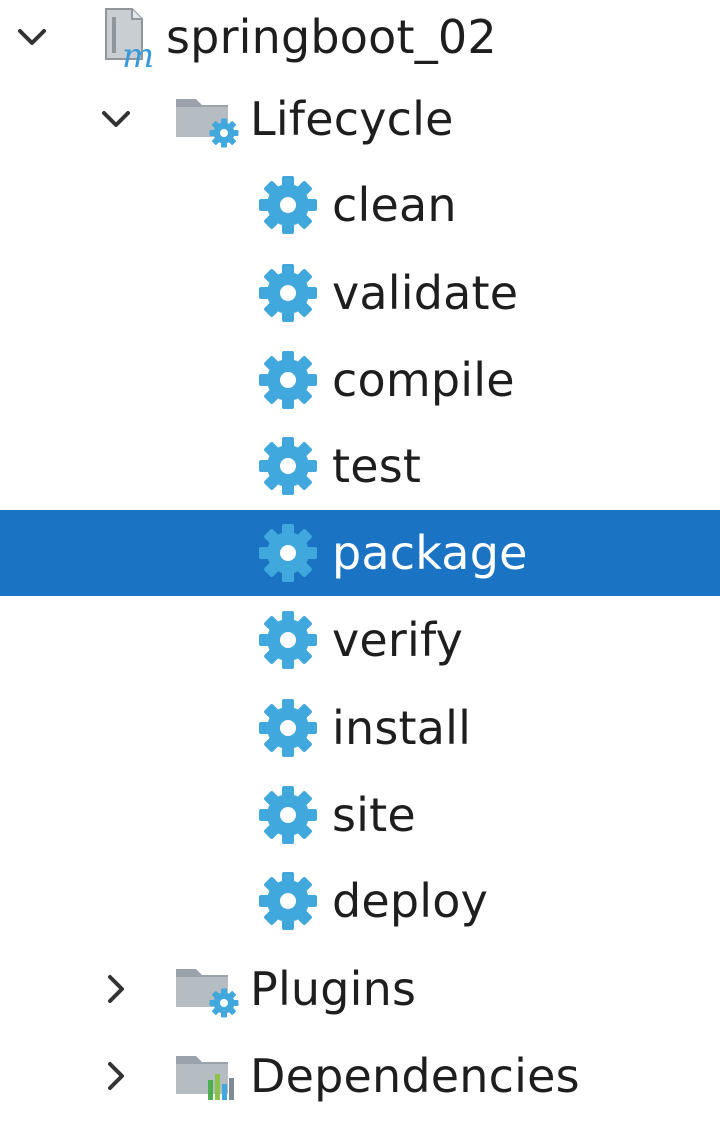 This screenshot has width=720, height=1128. What do you see at coordinates (331, 37) in the screenshot?
I see `project-label: springboot_02` at bounding box center [331, 37].